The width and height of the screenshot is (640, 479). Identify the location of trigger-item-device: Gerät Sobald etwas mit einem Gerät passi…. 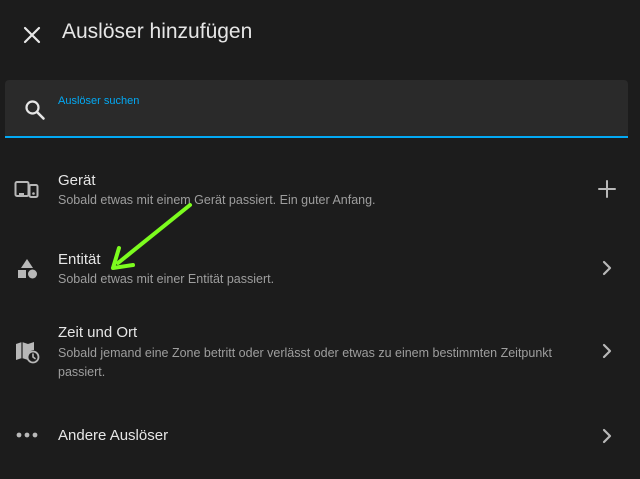
(320, 191).